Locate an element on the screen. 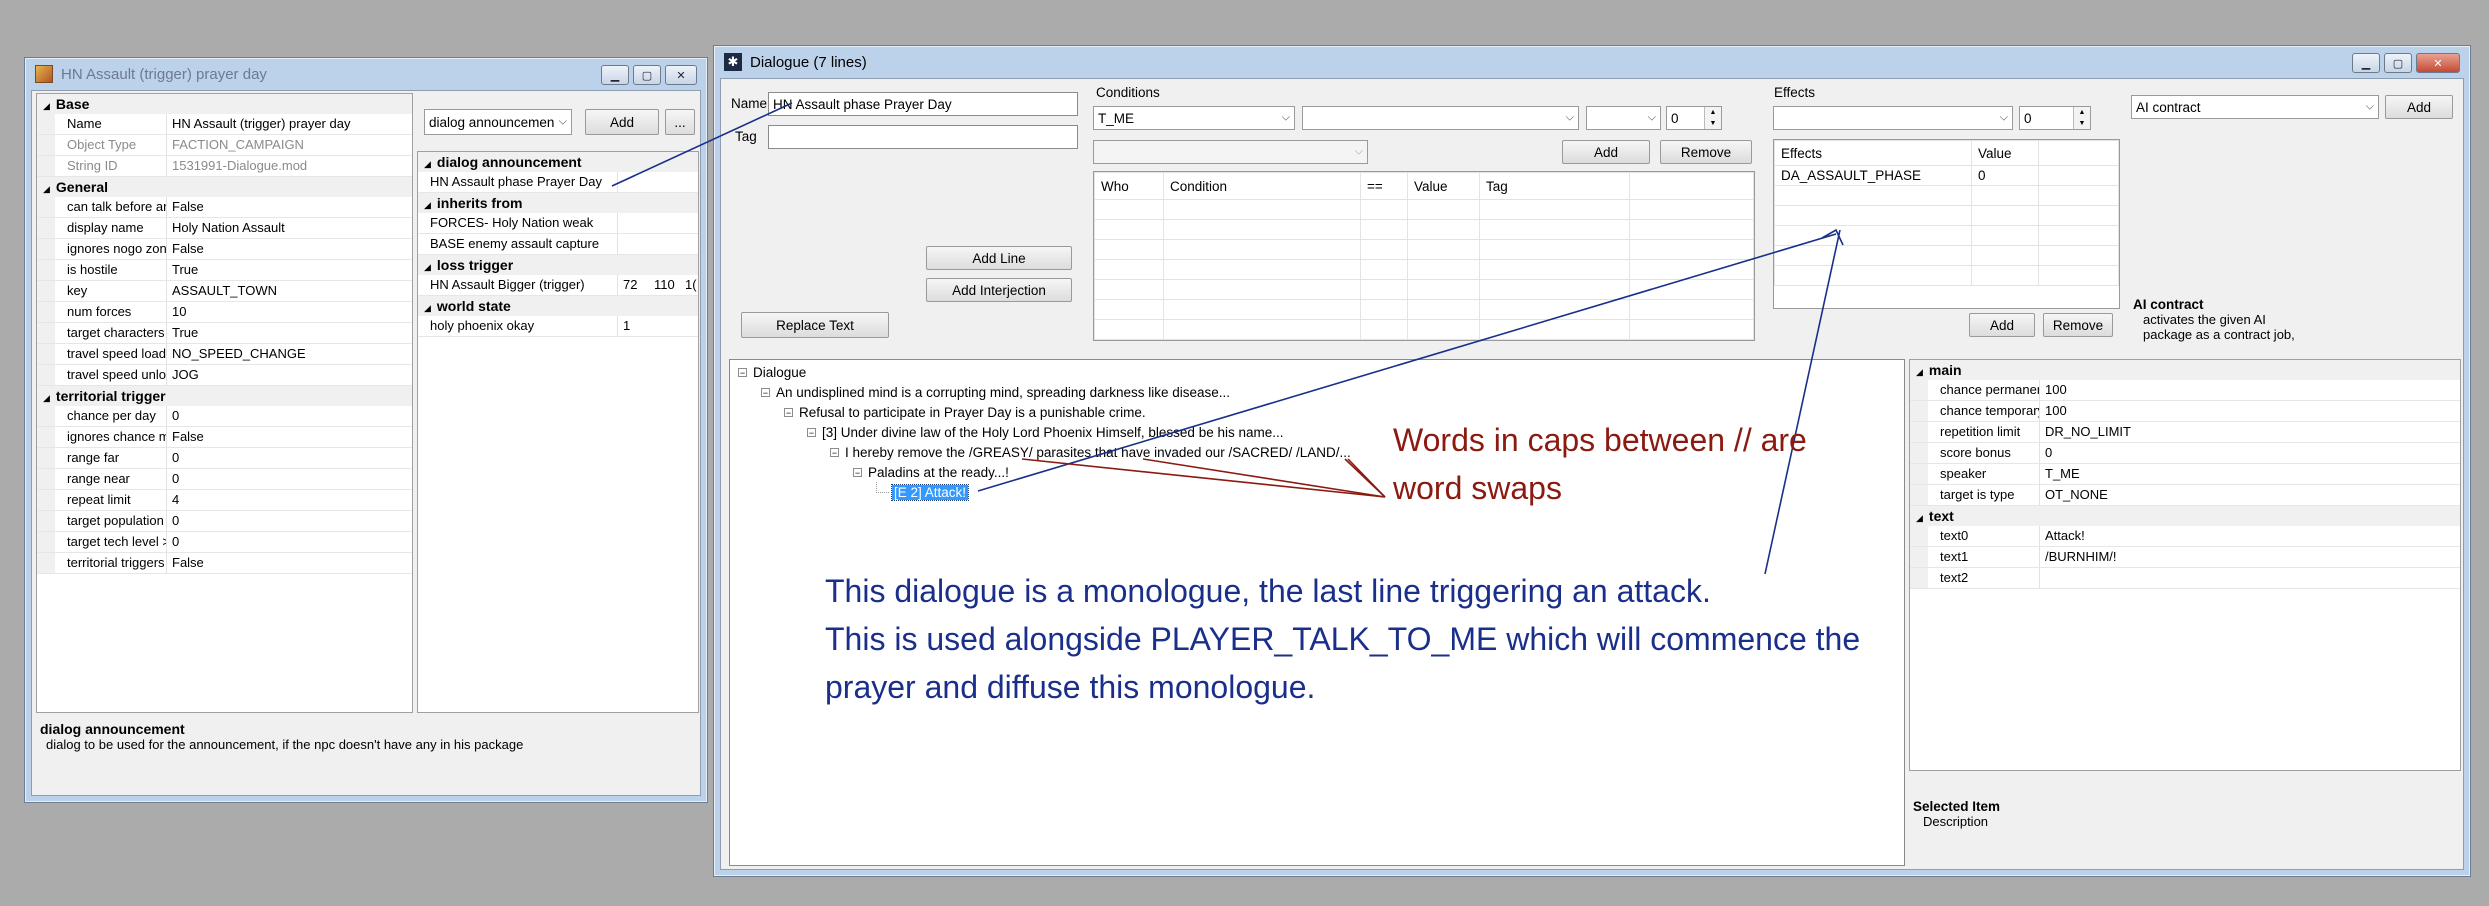 The width and height of the screenshot is (2489, 906). property-row: ignores nogo zonesFalse is located at coordinates (224, 249).